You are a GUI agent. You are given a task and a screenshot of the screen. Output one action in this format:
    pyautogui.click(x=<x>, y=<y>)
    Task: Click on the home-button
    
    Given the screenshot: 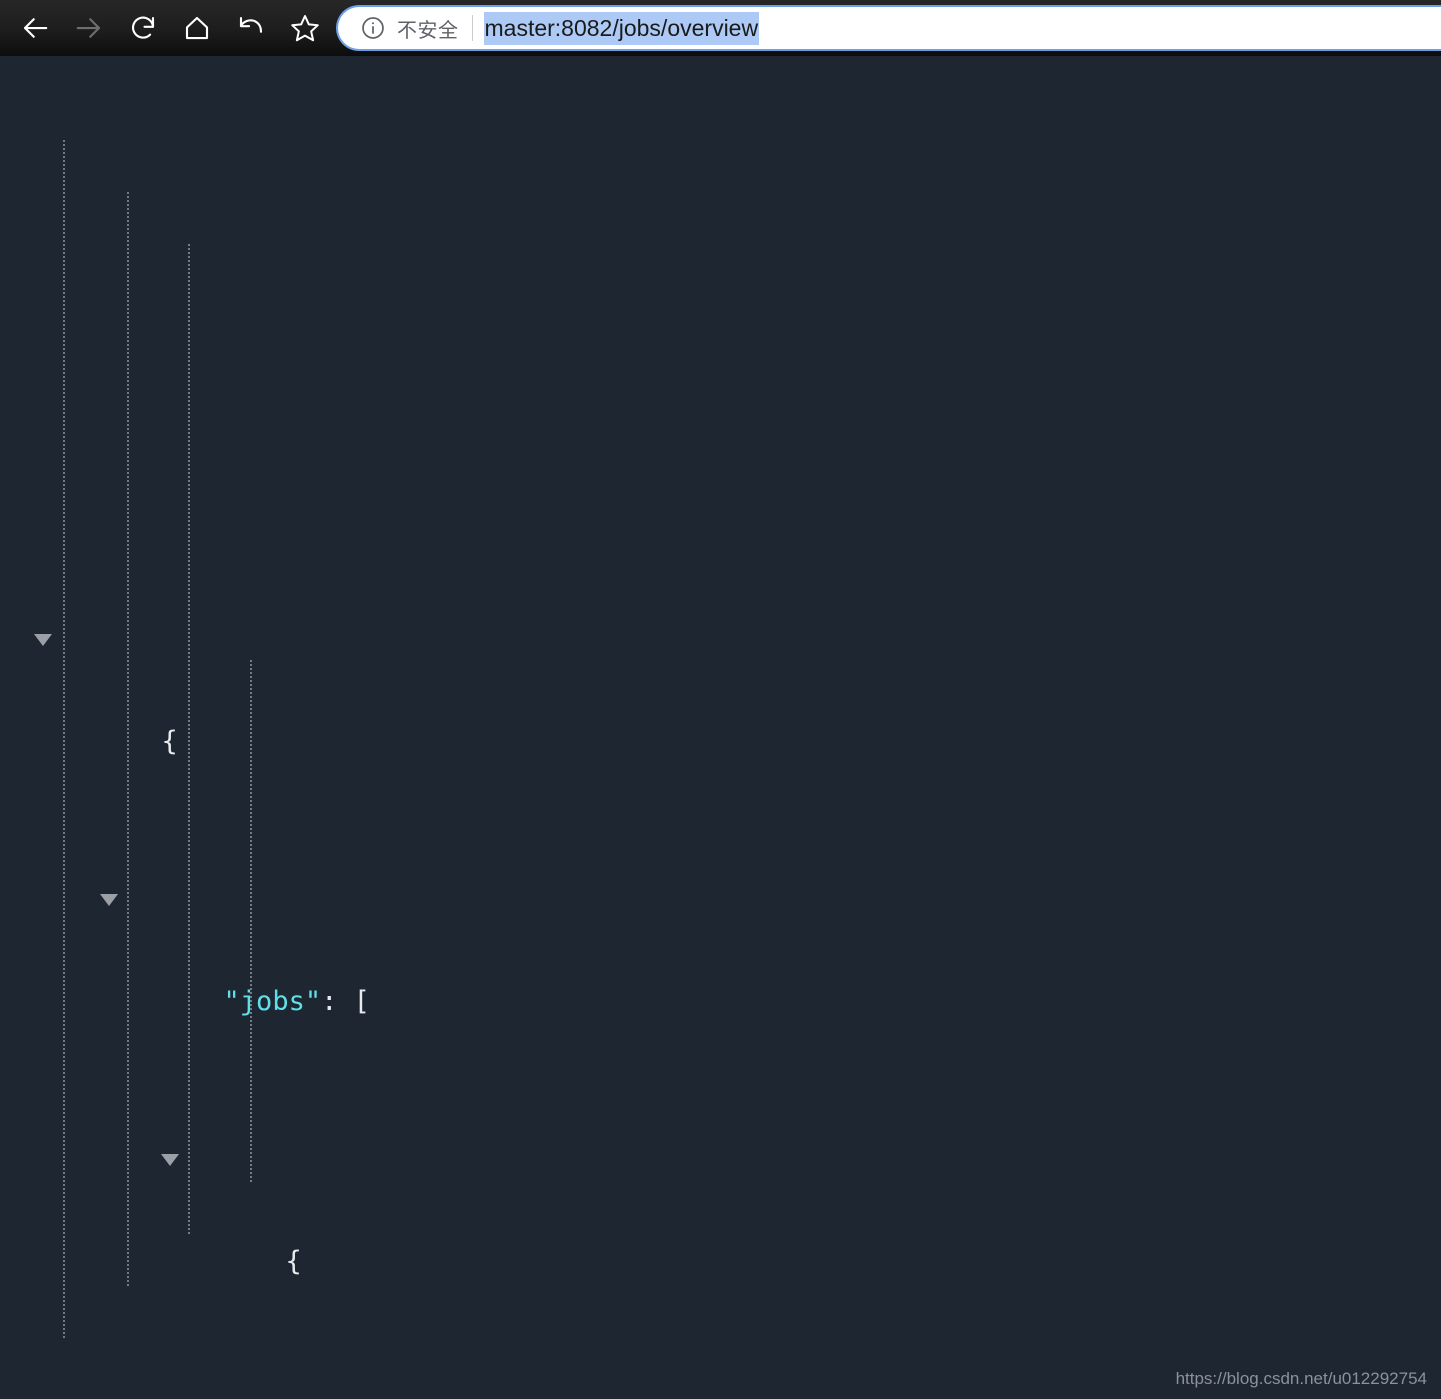 What is the action you would take?
    pyautogui.click(x=197, y=28)
    